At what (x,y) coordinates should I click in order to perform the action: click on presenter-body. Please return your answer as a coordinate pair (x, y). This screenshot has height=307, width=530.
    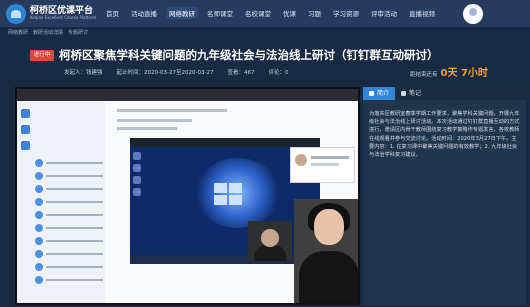
    Looking at the image, I should click on (270, 253).